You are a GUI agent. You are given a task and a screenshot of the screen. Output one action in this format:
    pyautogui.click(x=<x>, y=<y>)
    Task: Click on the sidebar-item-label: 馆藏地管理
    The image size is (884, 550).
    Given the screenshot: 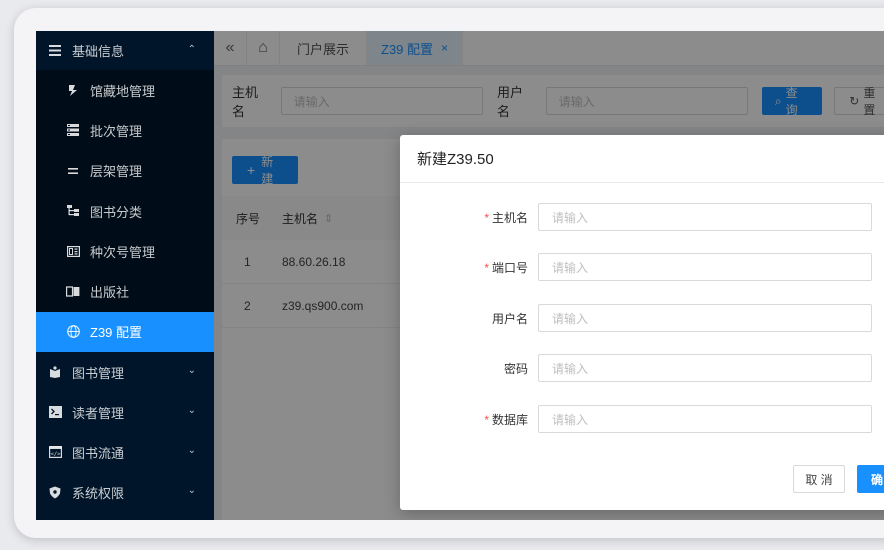 What is the action you would take?
    pyautogui.click(x=123, y=91)
    